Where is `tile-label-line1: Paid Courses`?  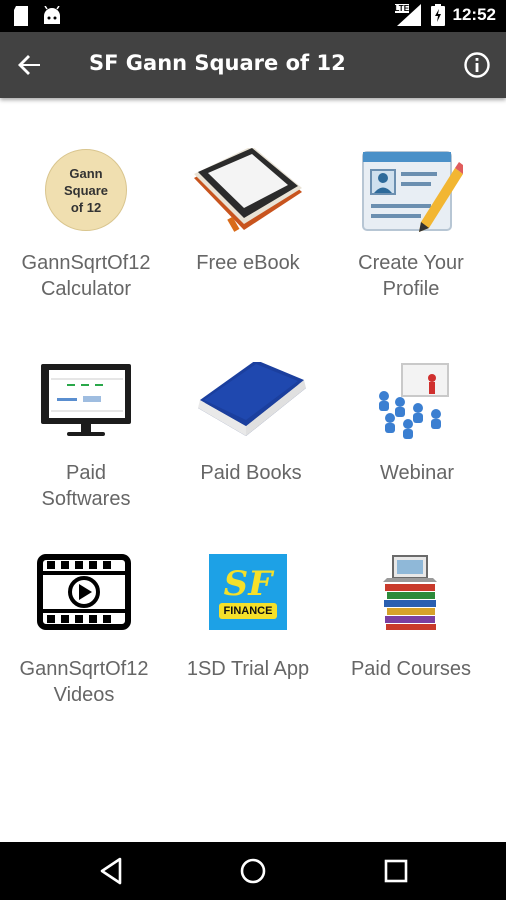
tile-label-line1: Paid Courses is located at coordinates (411, 669).